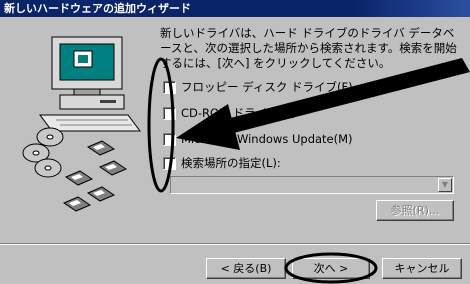 This screenshot has width=470, height=284. What do you see at coordinates (238, 113) in the screenshot?
I see `cdrom-label: CD-ROM ドライブ(C)` at bounding box center [238, 113].